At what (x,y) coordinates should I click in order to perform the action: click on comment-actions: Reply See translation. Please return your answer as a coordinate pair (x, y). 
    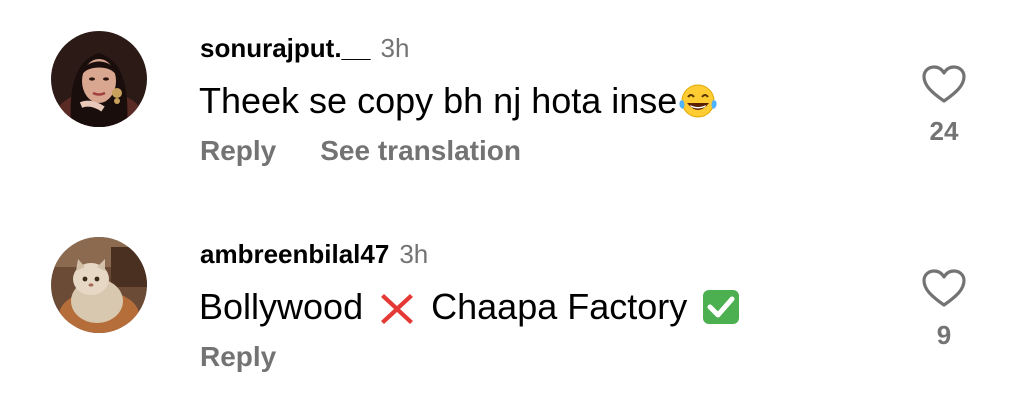
    Looking at the image, I should click on (382, 151).